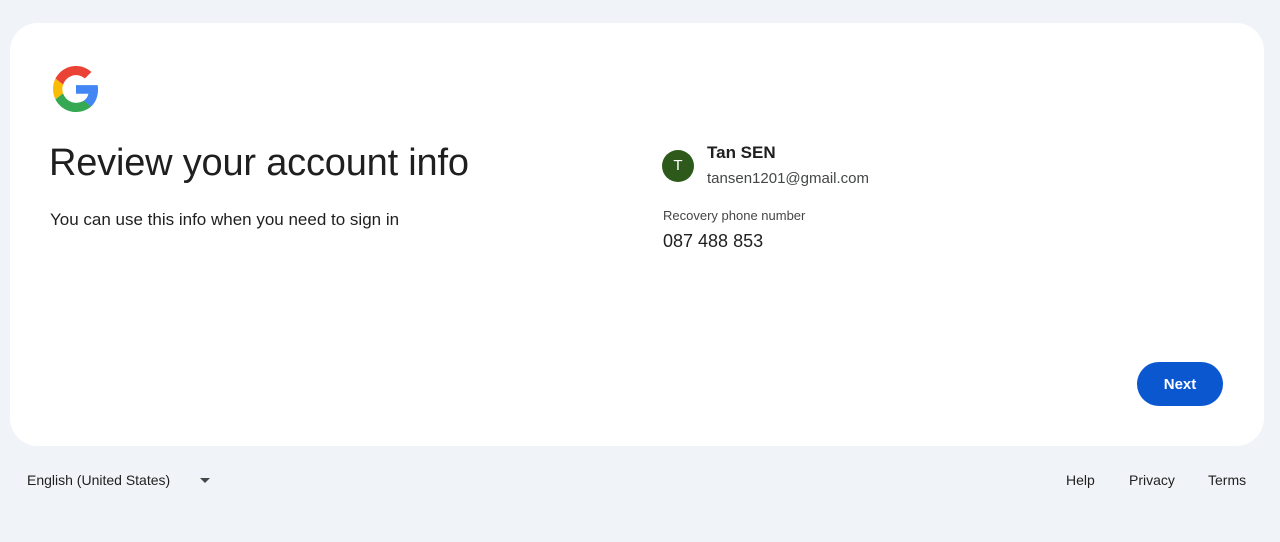 Image resolution: width=1280 pixels, height=542 pixels. What do you see at coordinates (713, 241) in the screenshot?
I see `recovery-phone-value: 087 488 853` at bounding box center [713, 241].